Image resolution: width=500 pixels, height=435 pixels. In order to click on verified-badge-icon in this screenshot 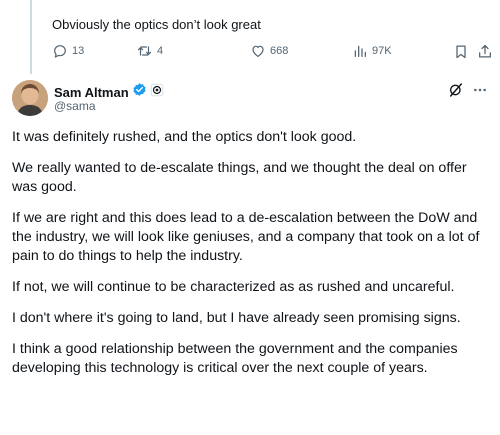, I will do `click(139, 92)`.